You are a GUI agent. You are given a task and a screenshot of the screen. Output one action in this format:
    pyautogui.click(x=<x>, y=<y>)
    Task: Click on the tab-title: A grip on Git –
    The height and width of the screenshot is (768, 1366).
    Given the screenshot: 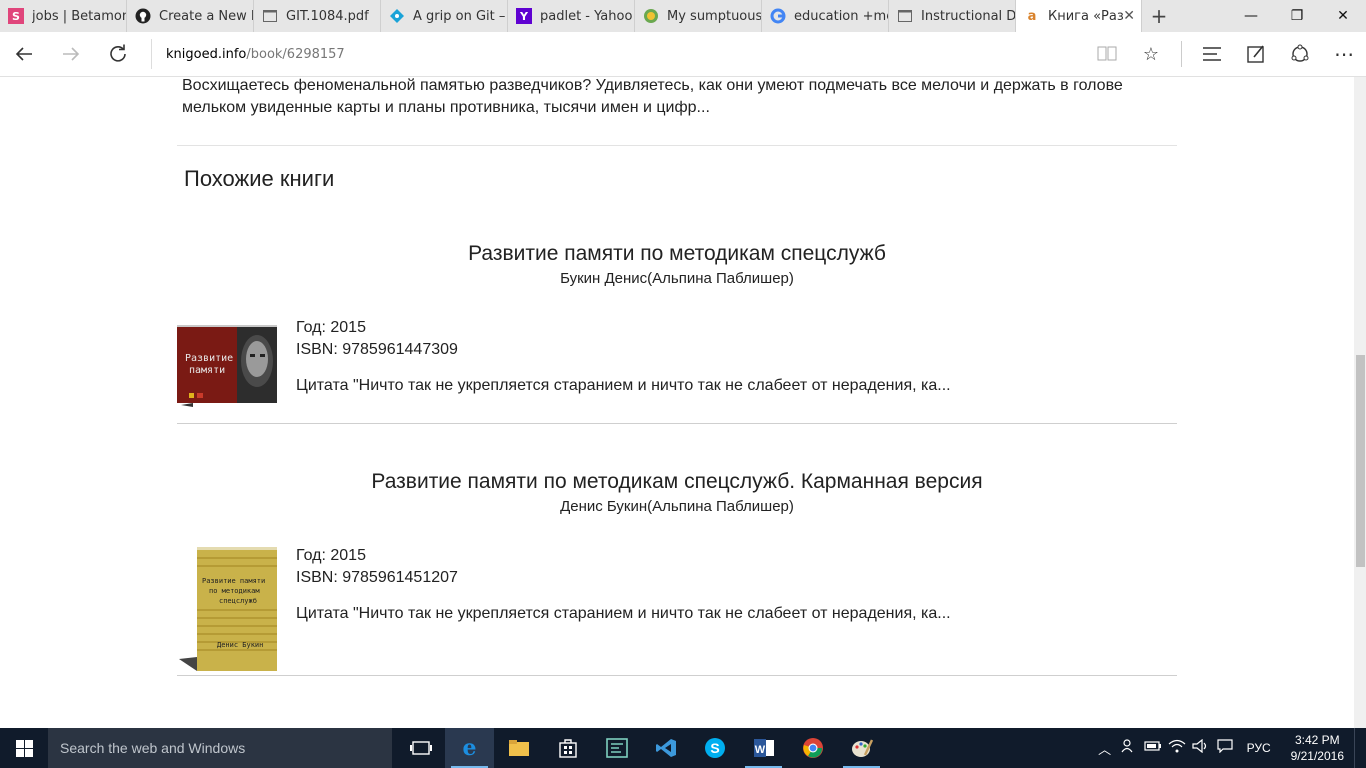 What is the action you would take?
    pyautogui.click(x=459, y=16)
    